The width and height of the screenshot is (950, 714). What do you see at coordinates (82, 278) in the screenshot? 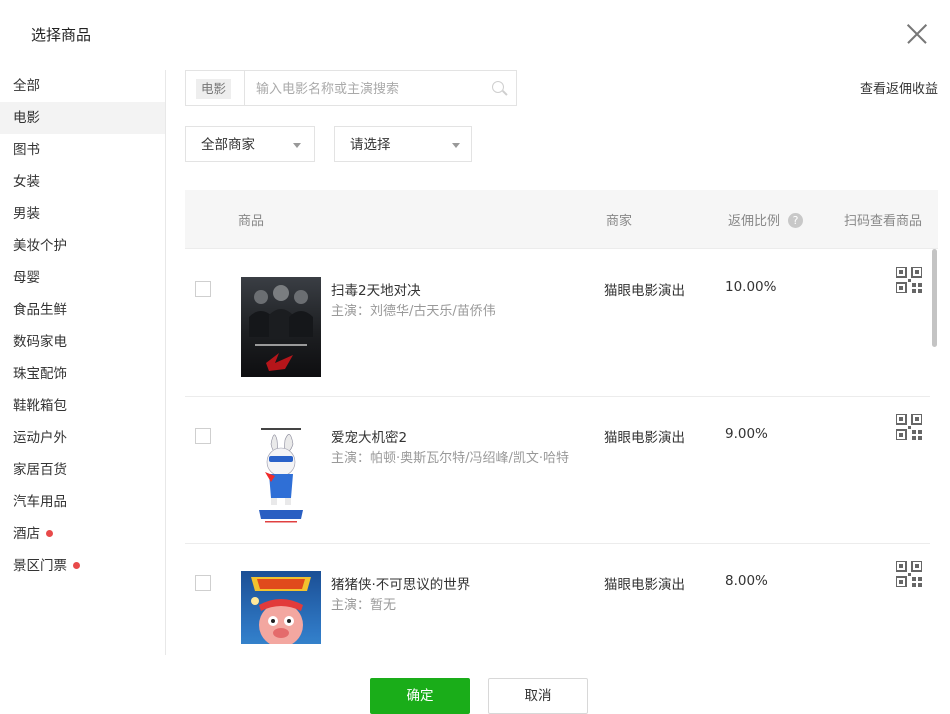
I see `sidebar-item-baby: 母婴` at bounding box center [82, 278].